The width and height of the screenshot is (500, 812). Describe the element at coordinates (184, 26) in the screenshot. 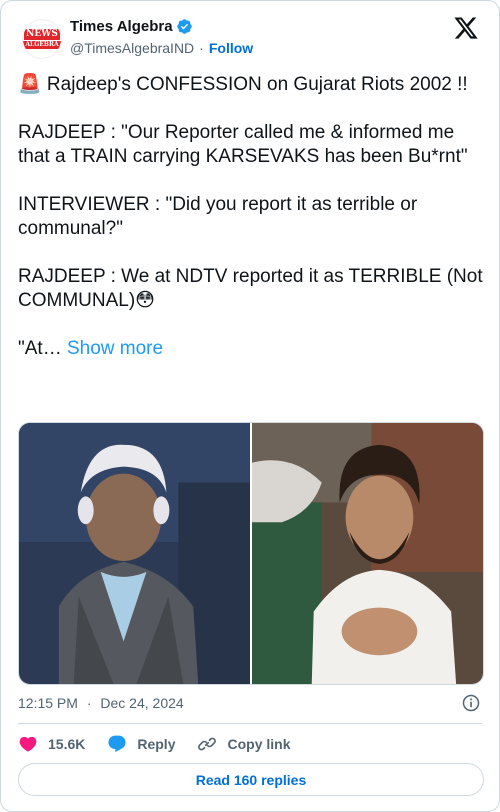

I see `verified-badge-icon` at that location.